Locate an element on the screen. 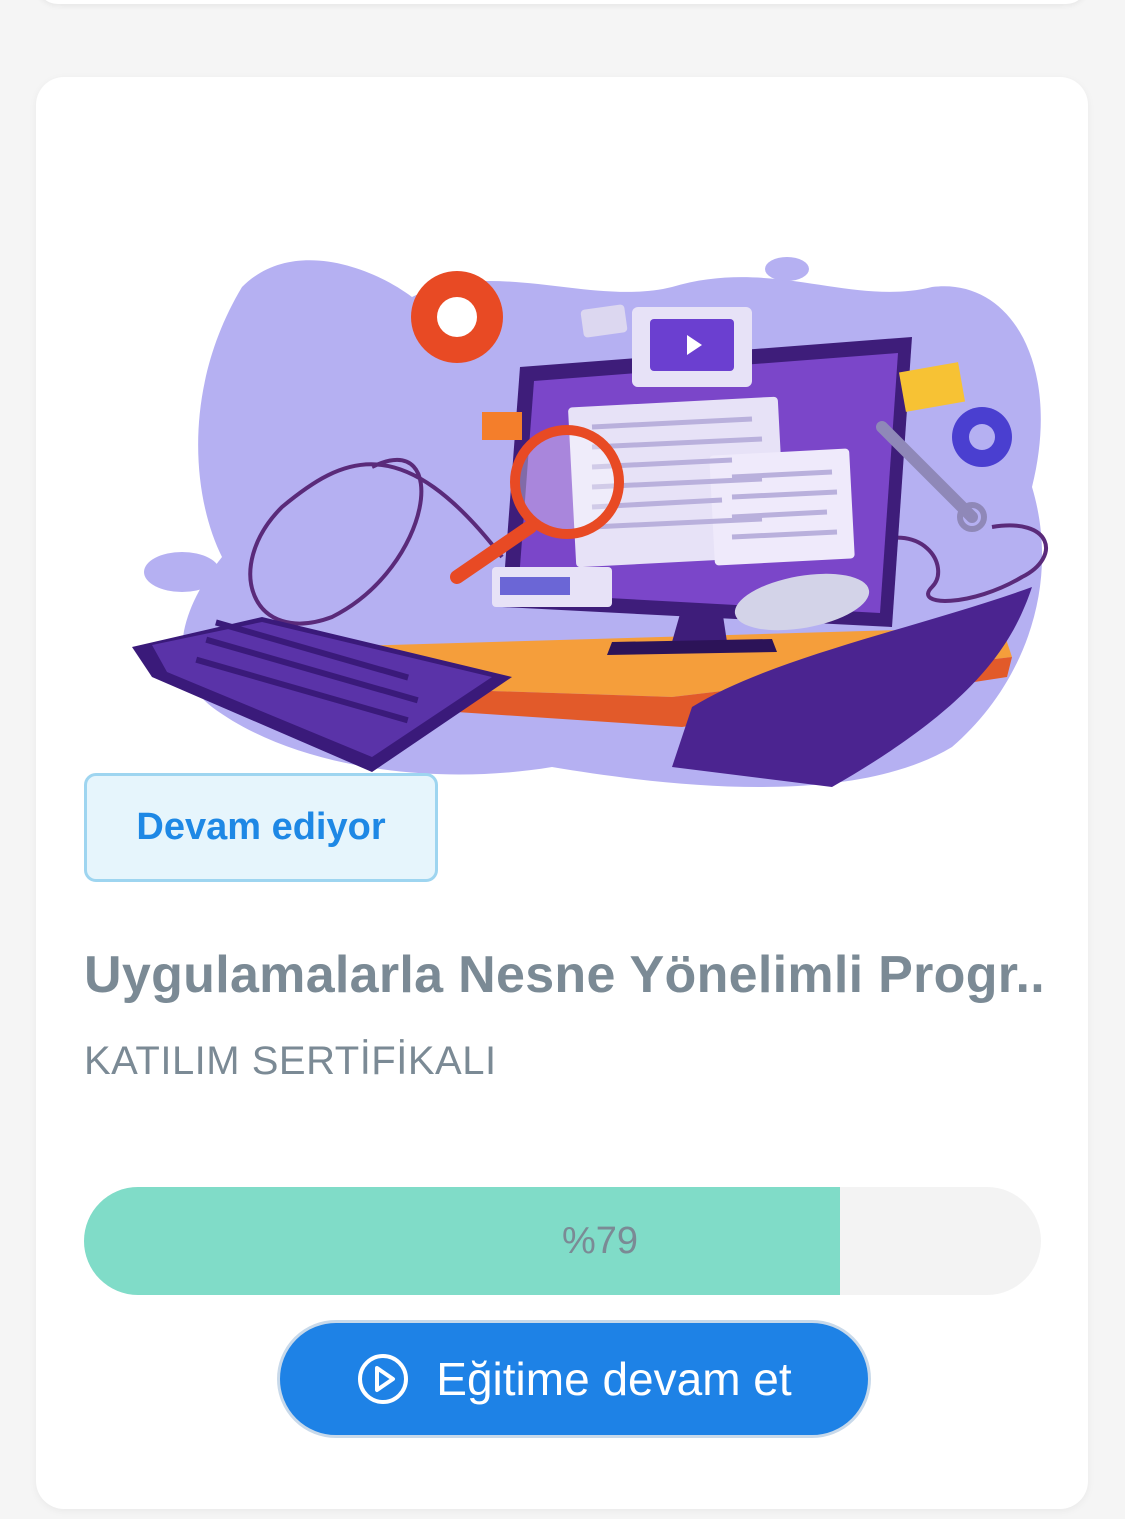  continue-button-label: Eğitime devam et is located at coordinates (614, 1379).